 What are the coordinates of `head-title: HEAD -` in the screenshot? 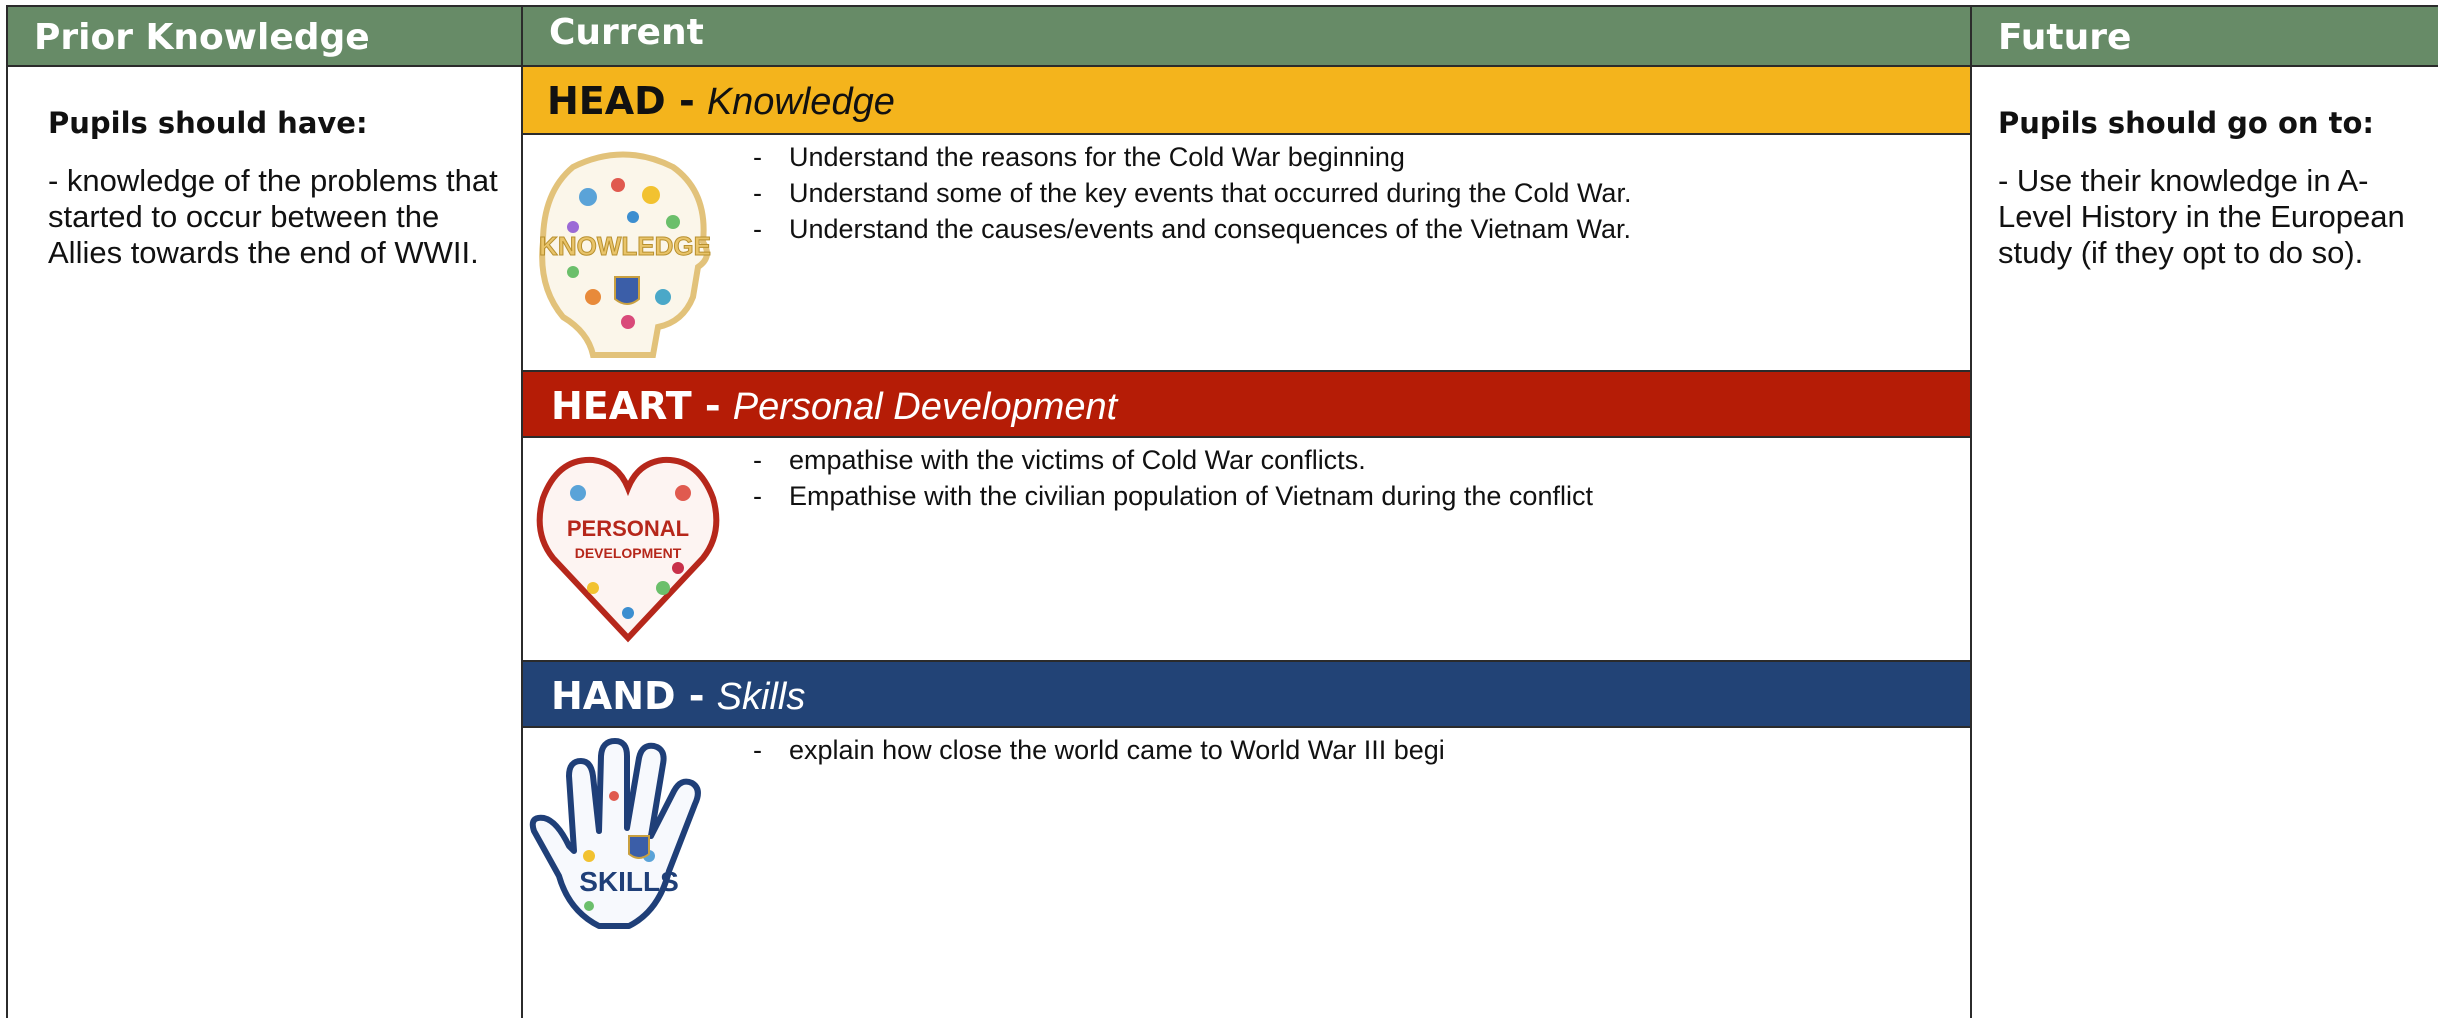 It's located at (621, 101).